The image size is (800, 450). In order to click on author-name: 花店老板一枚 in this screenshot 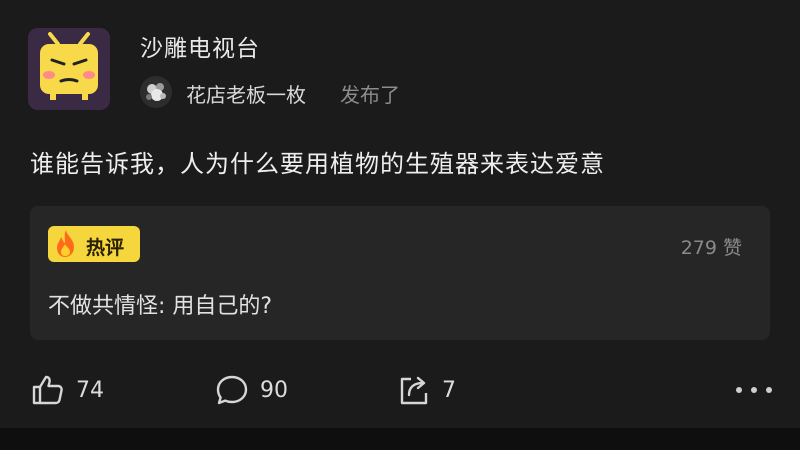, I will do `click(246, 93)`.